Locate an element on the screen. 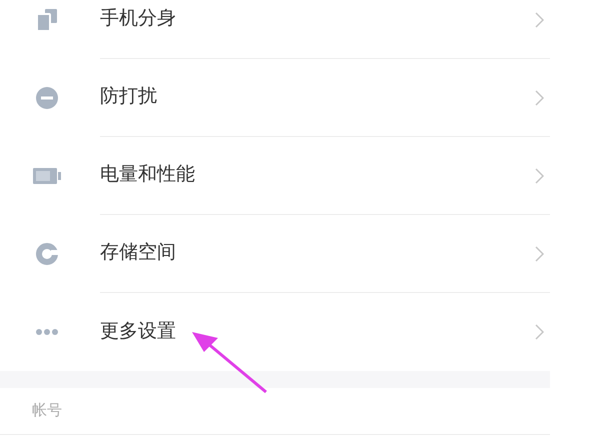  settings-item: 手机分身 is located at coordinates (275, 29).